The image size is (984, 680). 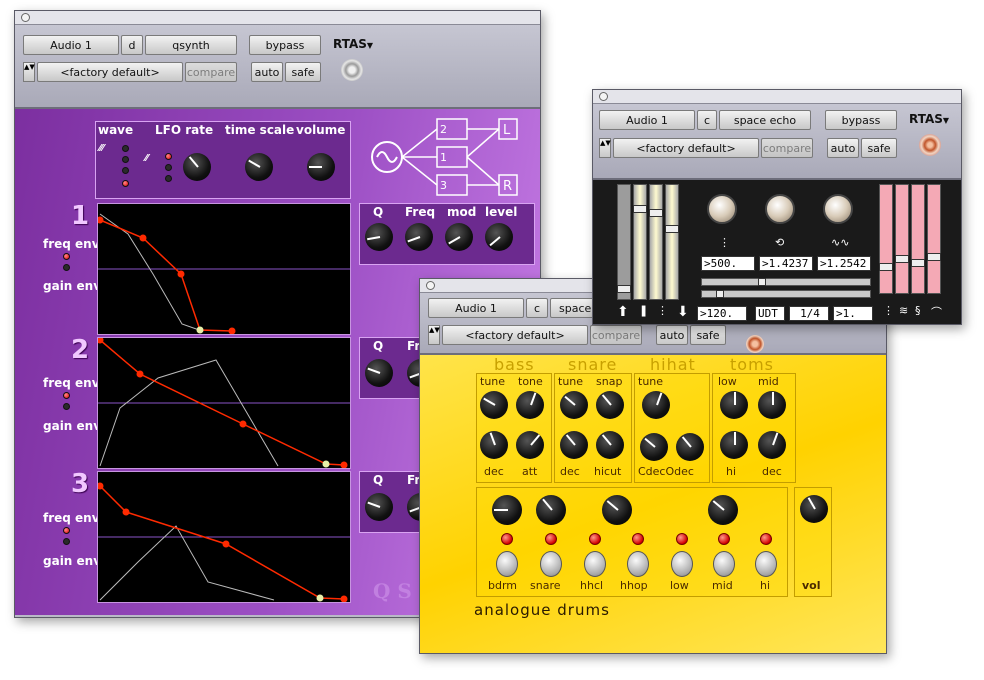 I want to click on bdrm-pad, so click(x=507, y=564).